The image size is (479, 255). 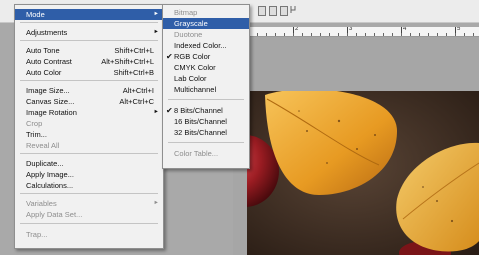 What do you see at coordinates (49, 61) in the screenshot?
I see `menu-item-label: Auto Contrast` at bounding box center [49, 61].